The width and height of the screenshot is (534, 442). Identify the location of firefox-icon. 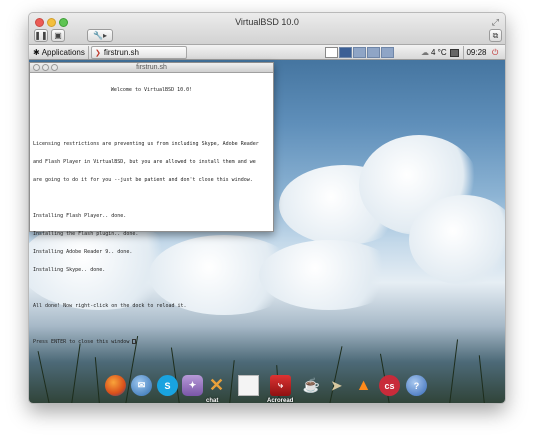
(115, 385).